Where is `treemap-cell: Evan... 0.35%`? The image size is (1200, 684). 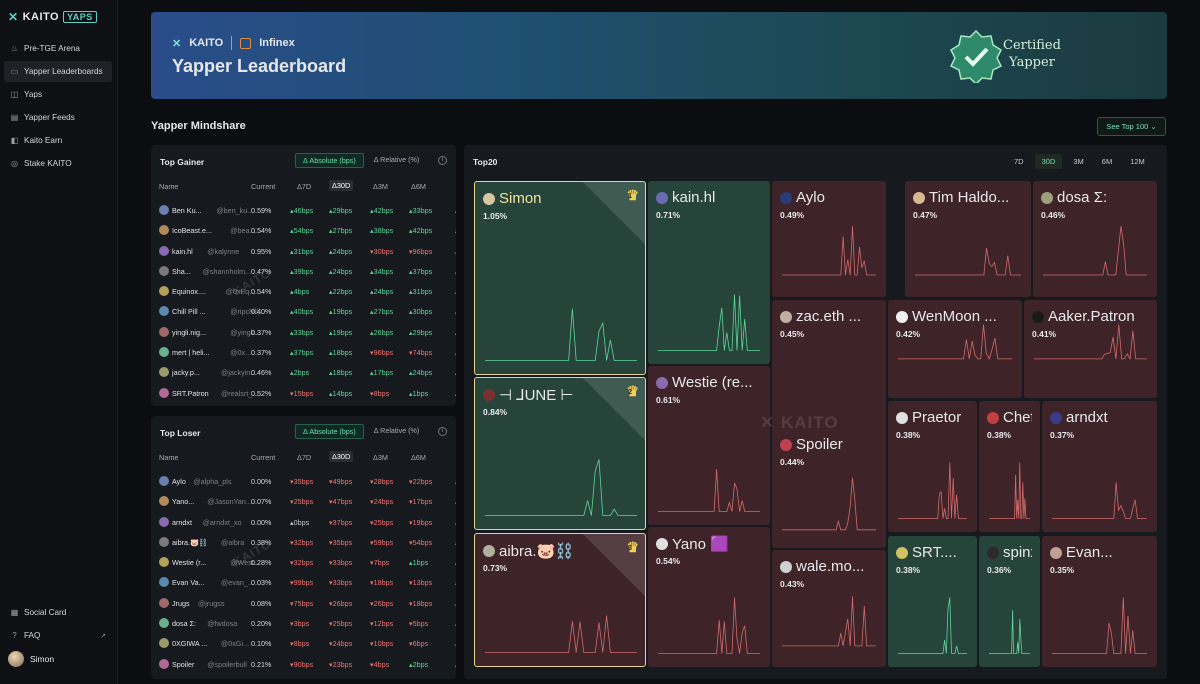
treemap-cell: Evan... 0.35% is located at coordinates (1099, 601).